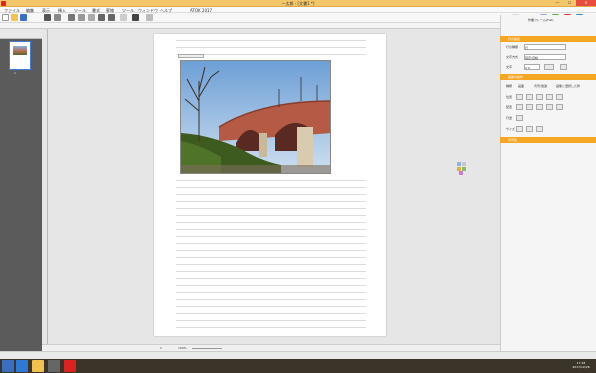 This screenshot has height=373, width=596. What do you see at coordinates (3, 3) in the screenshot?
I see `app-icon` at bounding box center [3, 3].